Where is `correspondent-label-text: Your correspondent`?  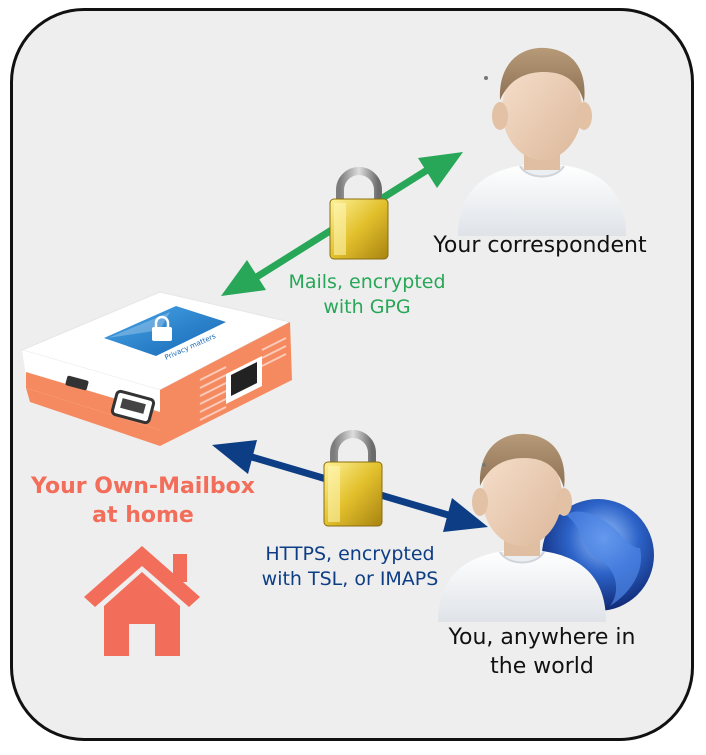
correspondent-label-text: Your correspondent is located at coordinates (540, 245).